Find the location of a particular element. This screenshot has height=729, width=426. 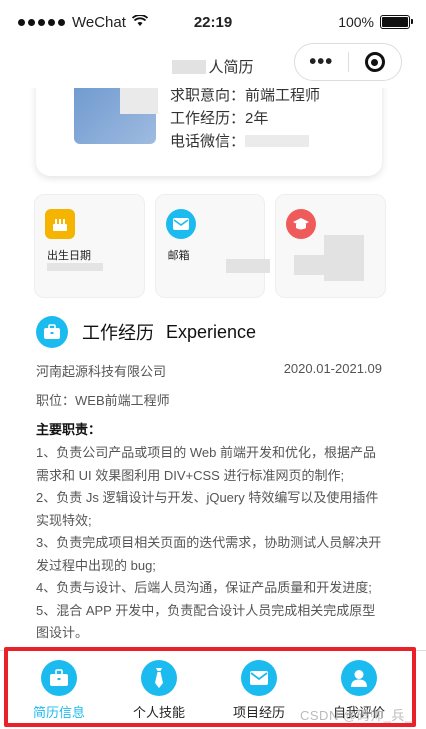

status-bar: WeChat 22:19 100% is located at coordinates (213, 20).